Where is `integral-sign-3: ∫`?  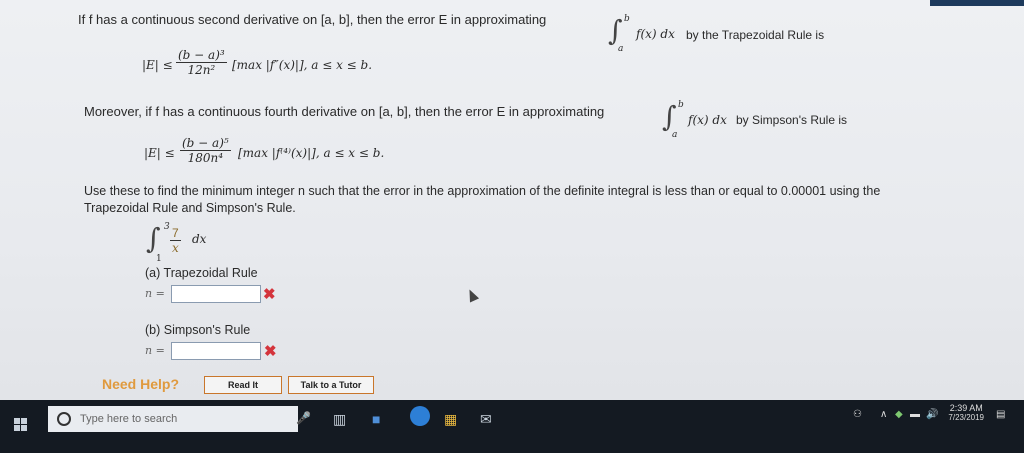 integral-sign-3: ∫ is located at coordinates (153, 238).